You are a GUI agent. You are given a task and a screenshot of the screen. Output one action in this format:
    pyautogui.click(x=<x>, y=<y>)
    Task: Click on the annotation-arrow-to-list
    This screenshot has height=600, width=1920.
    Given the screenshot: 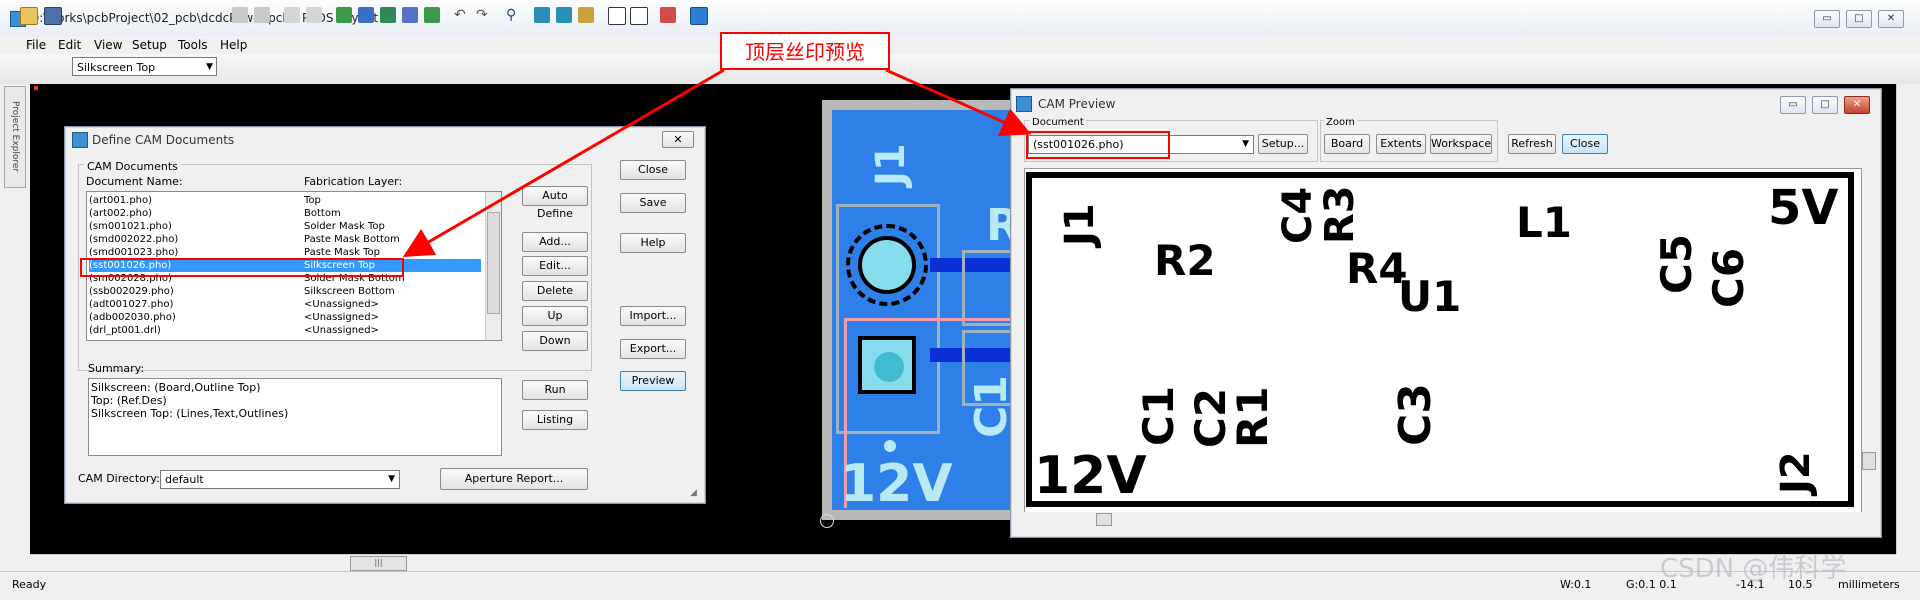 What is the action you would take?
    pyautogui.click(x=563, y=163)
    